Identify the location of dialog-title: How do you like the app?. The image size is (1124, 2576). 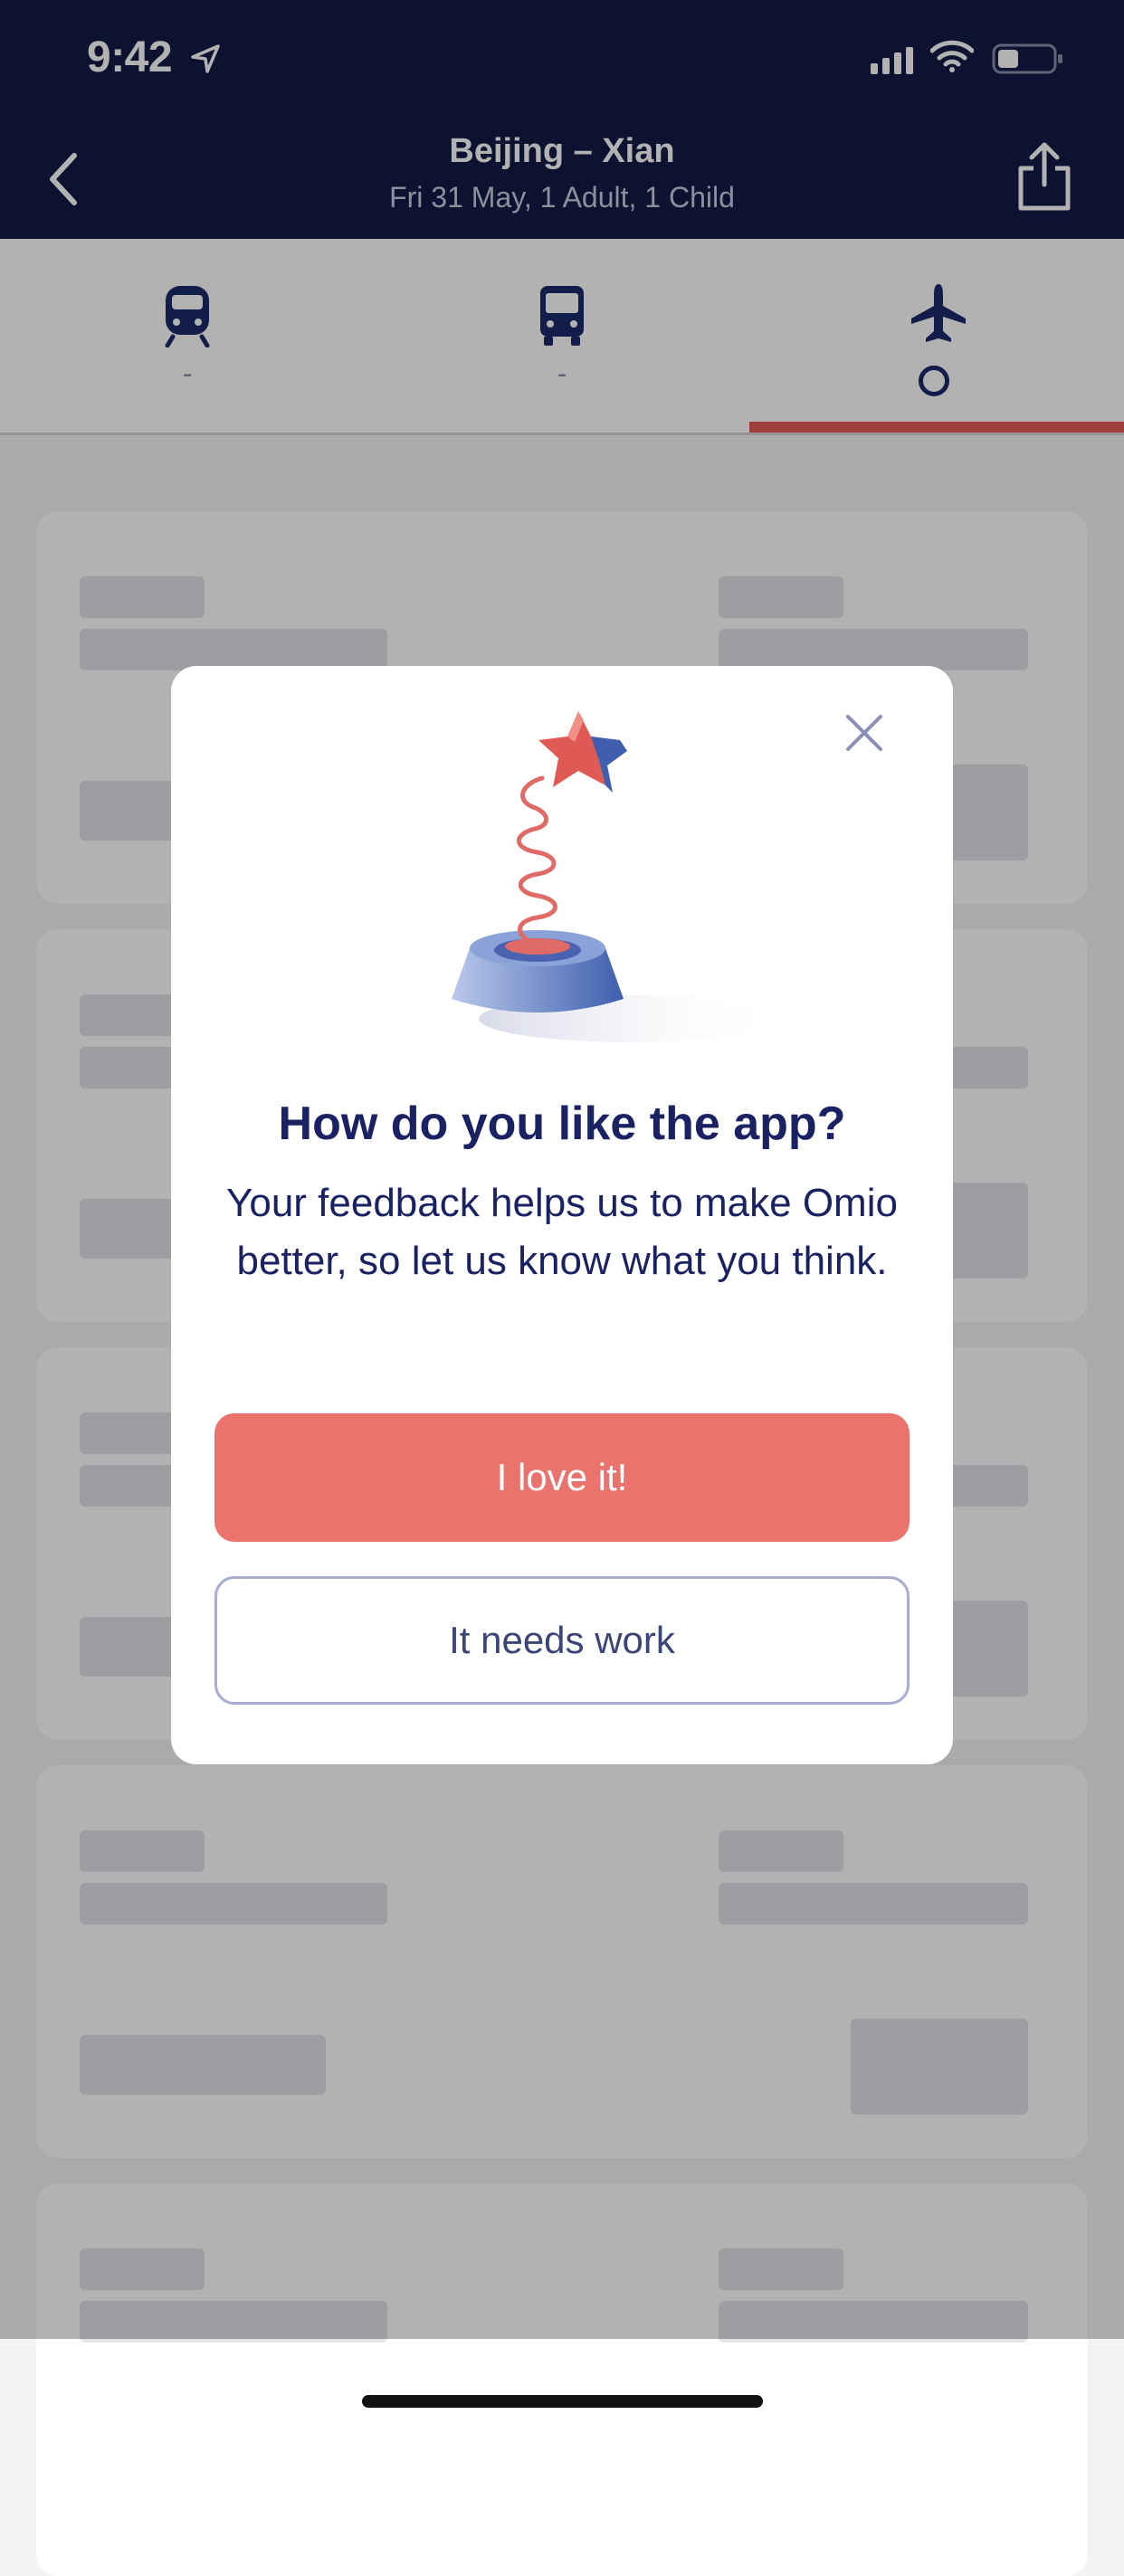
(562, 1124).